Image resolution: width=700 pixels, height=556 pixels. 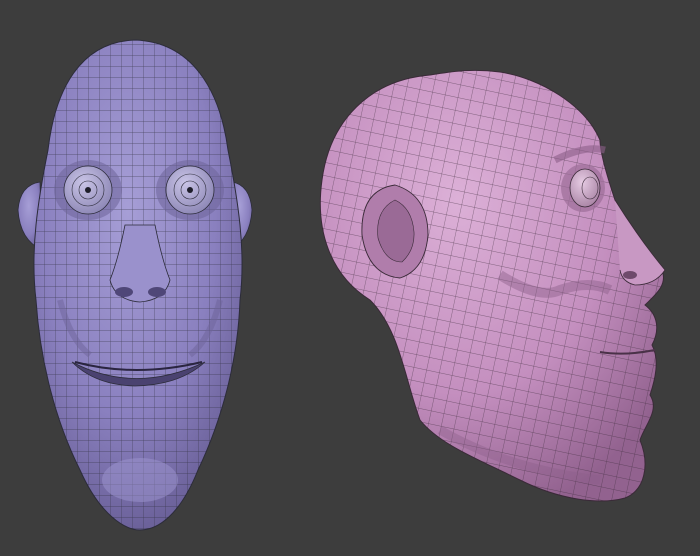 I want to click on side-eye-icon, so click(x=583, y=188).